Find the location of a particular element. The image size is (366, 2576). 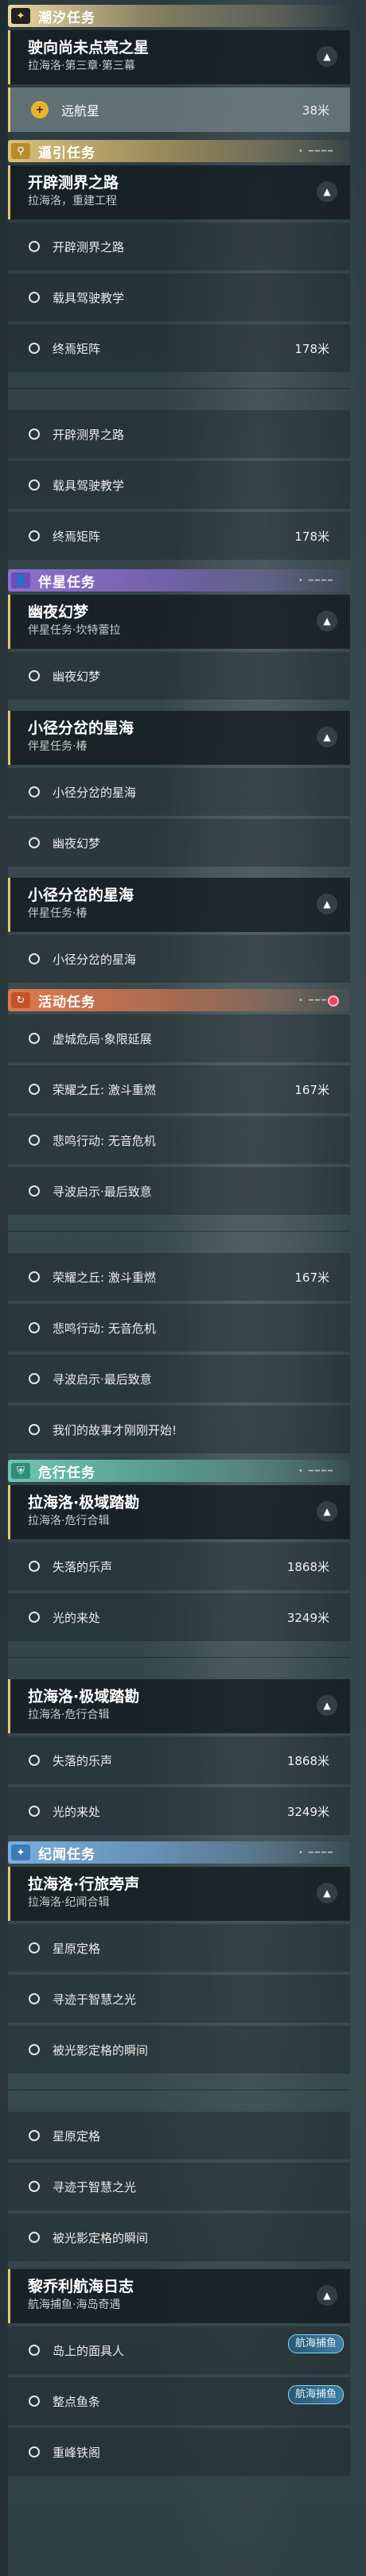

left-rail is located at coordinates (4, 1288).